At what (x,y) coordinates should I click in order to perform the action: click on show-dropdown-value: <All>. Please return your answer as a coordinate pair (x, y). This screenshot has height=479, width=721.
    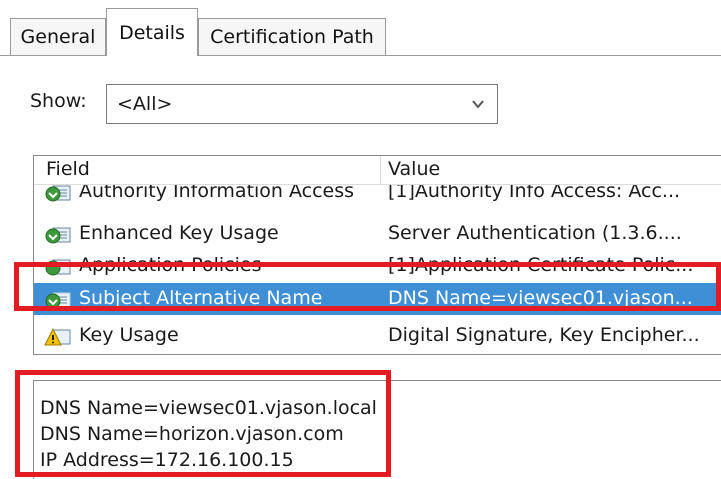
    Looking at the image, I should click on (145, 104).